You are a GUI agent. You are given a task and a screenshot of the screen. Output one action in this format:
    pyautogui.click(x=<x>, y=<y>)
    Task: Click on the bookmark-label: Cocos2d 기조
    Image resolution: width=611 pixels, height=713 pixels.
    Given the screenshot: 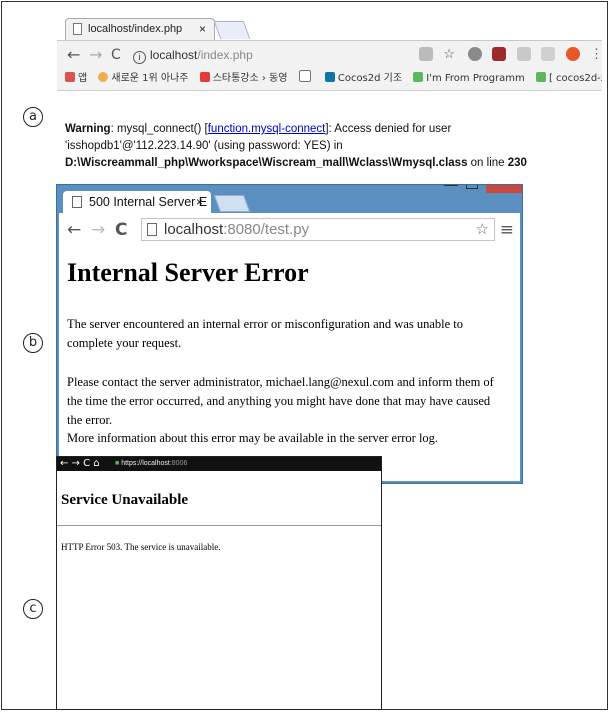 What is the action you would take?
    pyautogui.click(x=370, y=78)
    